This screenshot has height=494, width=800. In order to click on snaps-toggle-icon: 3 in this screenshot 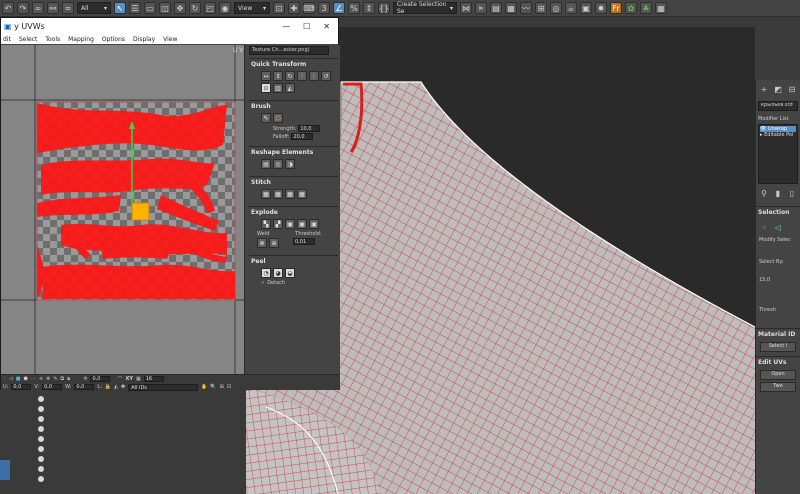, I will do `click(324, 8)`.